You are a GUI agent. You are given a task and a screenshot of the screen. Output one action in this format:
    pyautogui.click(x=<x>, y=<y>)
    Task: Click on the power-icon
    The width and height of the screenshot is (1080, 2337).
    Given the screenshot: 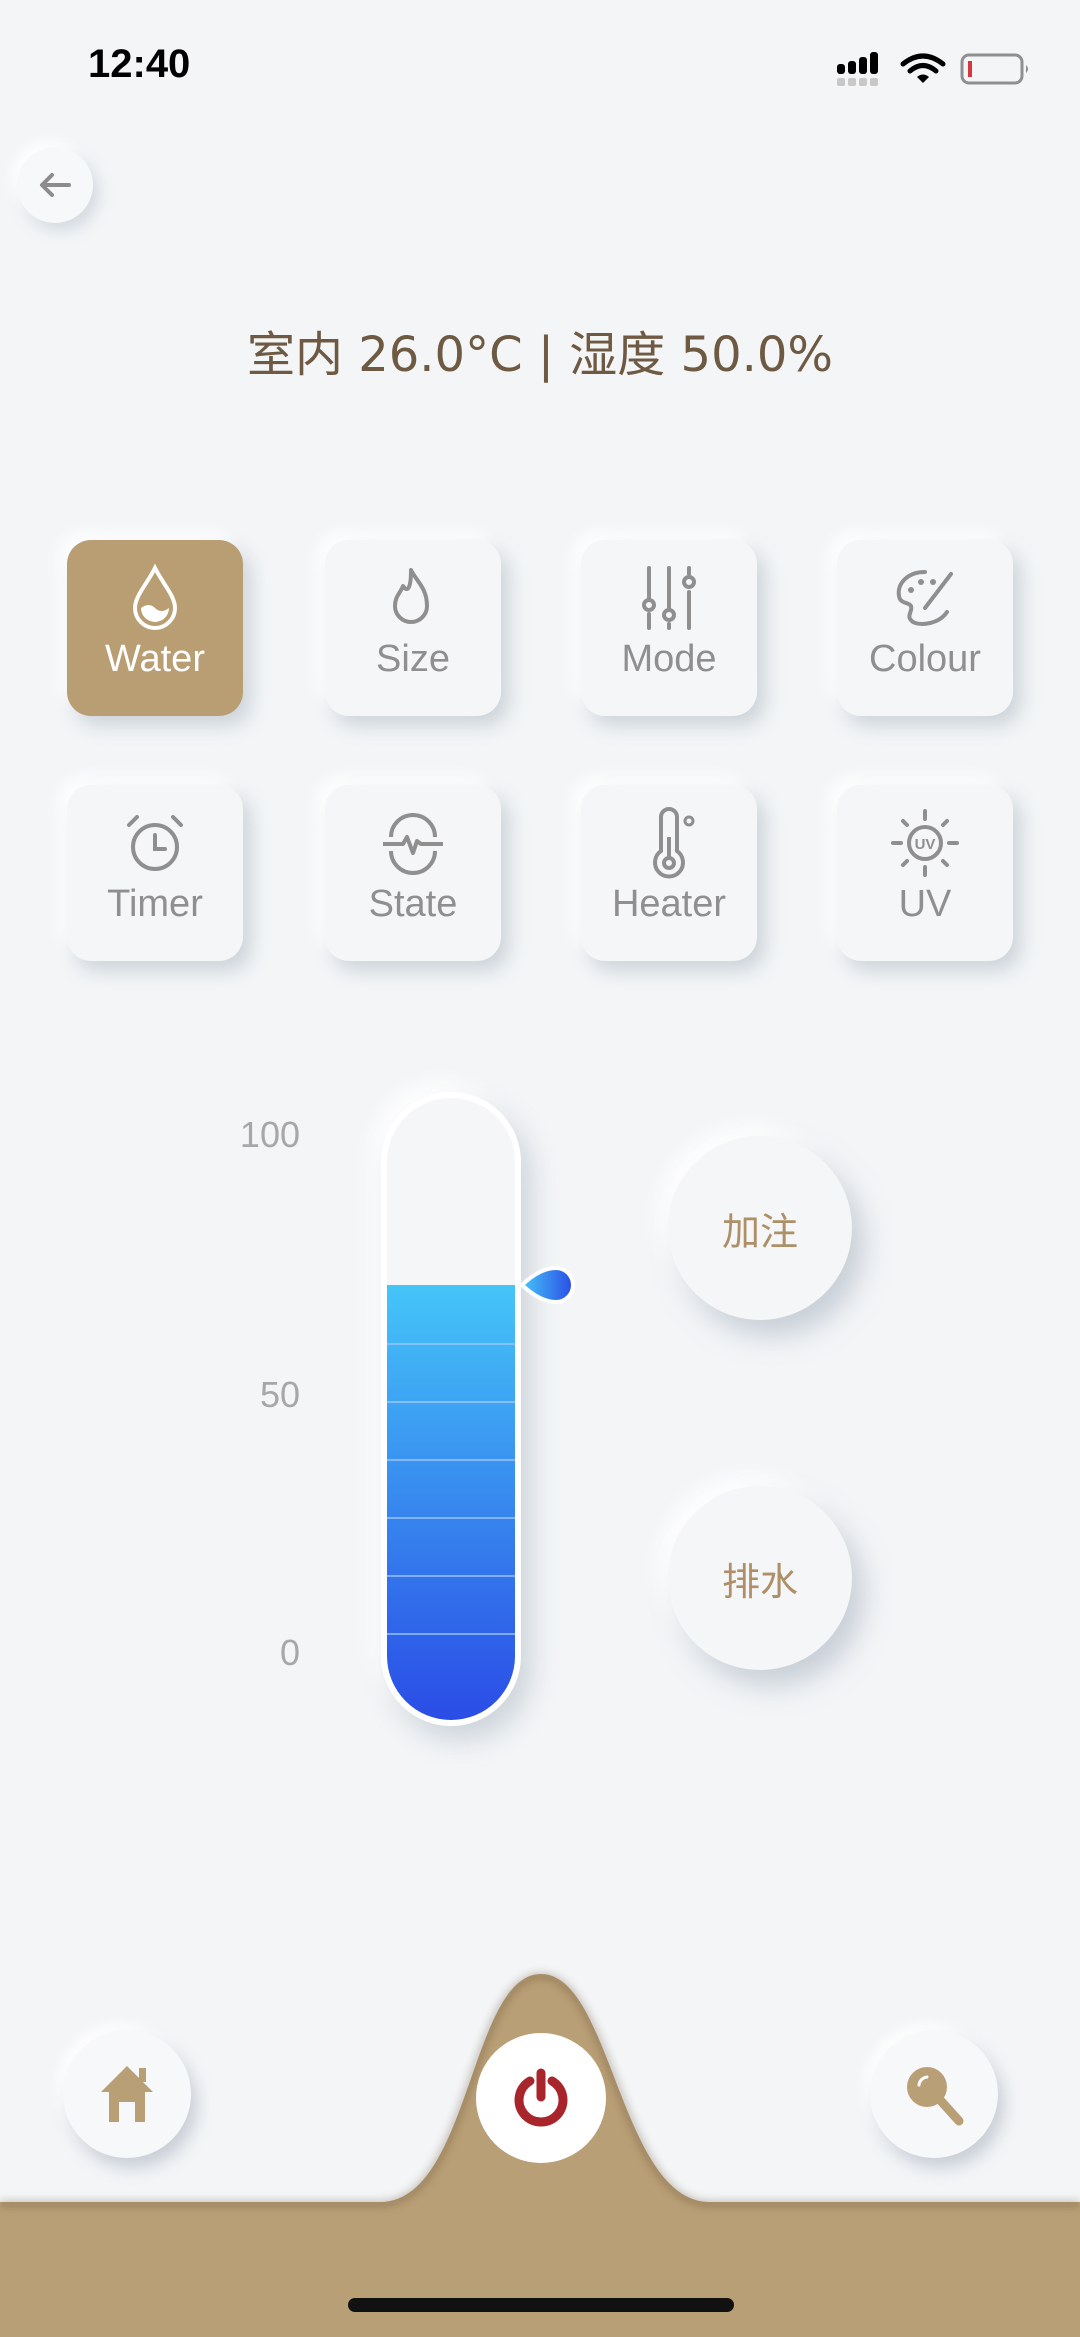 What is the action you would take?
    pyautogui.click(x=541, y=2097)
    